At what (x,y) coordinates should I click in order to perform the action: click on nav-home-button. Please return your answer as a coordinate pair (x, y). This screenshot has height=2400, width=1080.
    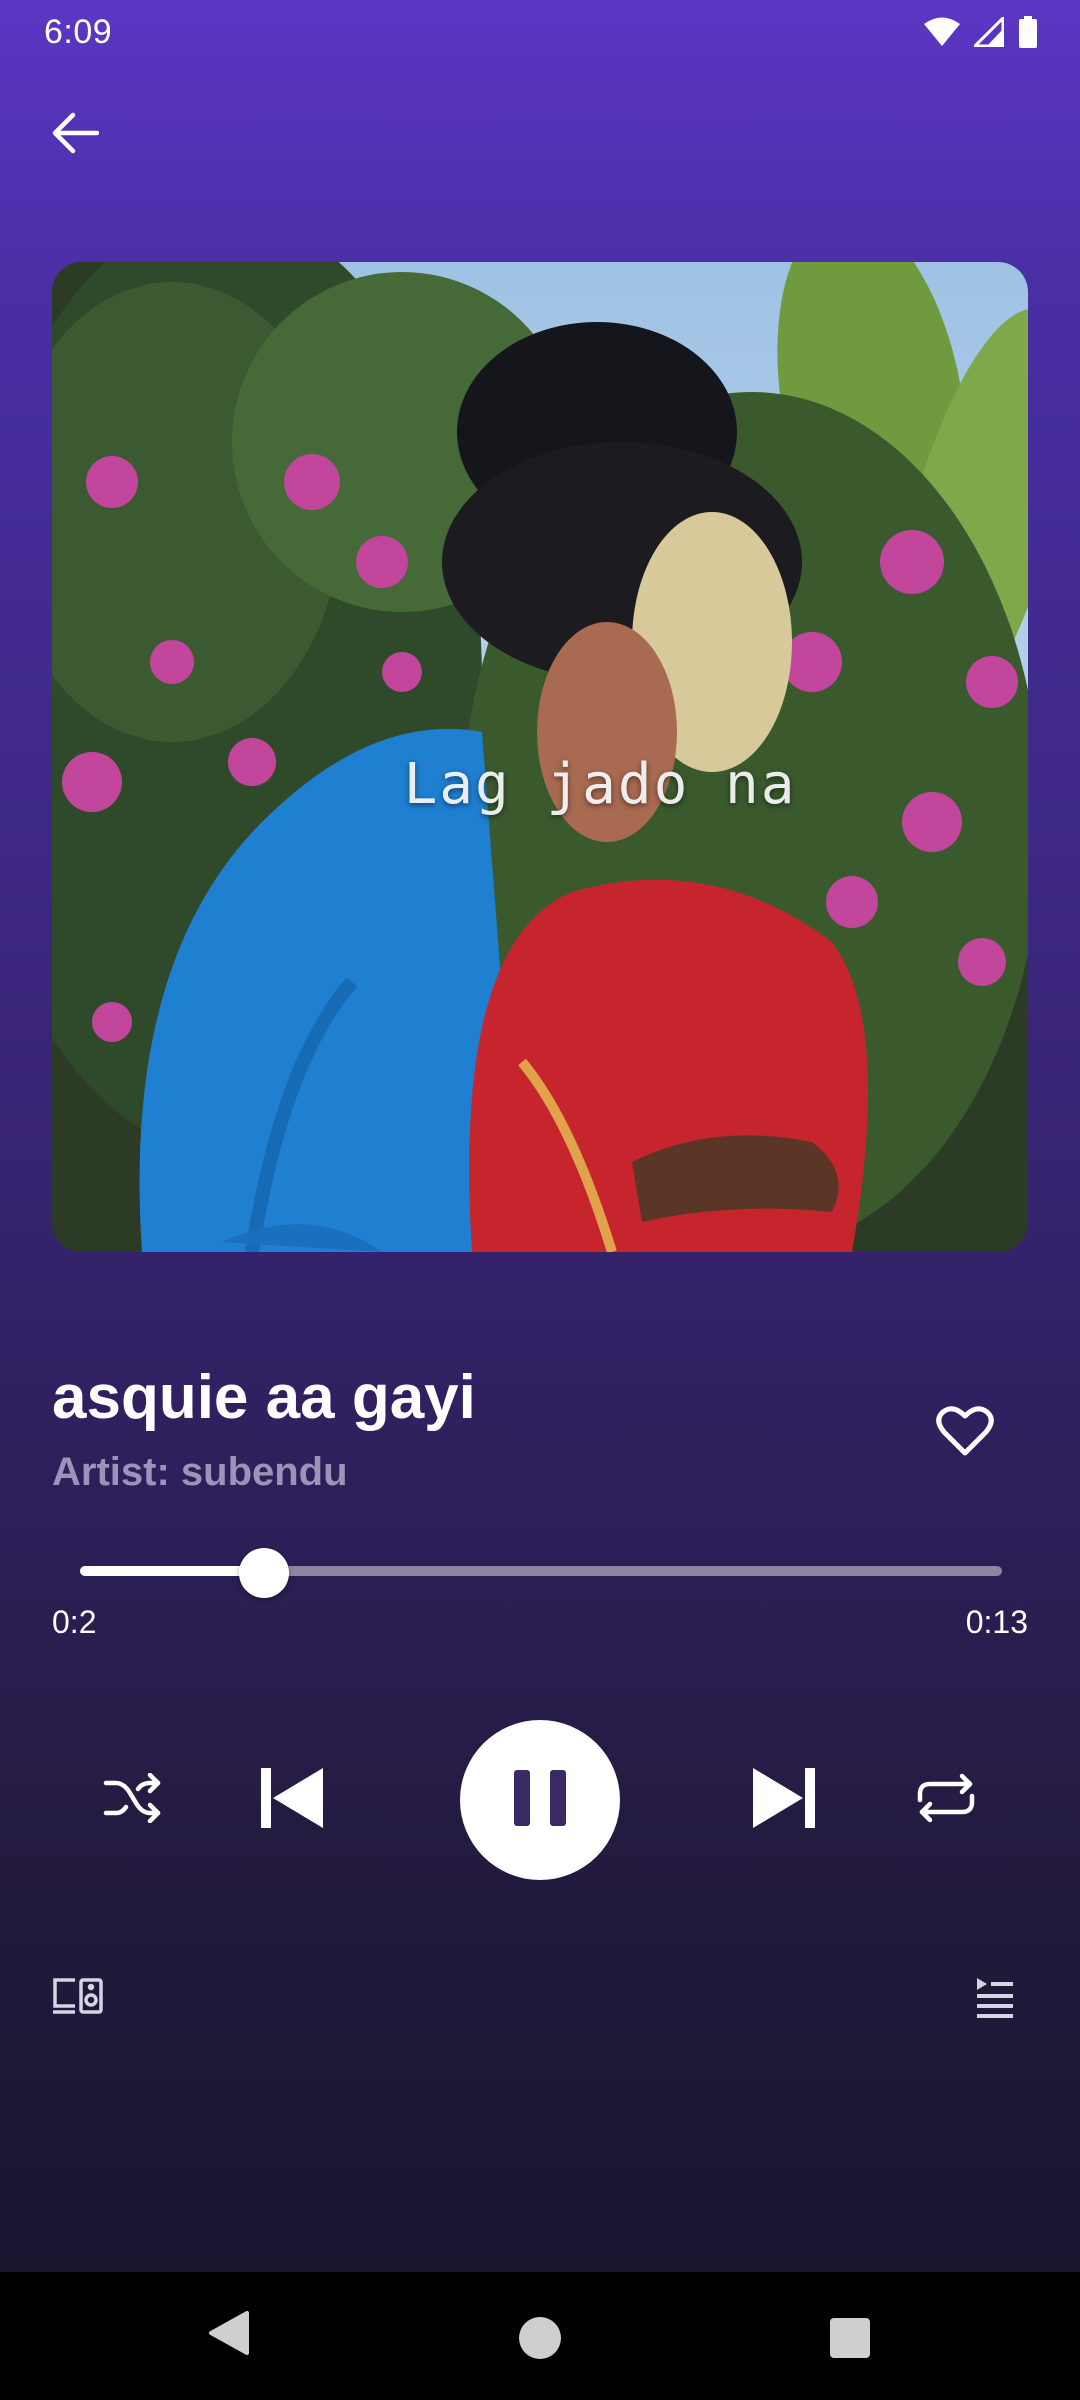
    Looking at the image, I should click on (540, 2340).